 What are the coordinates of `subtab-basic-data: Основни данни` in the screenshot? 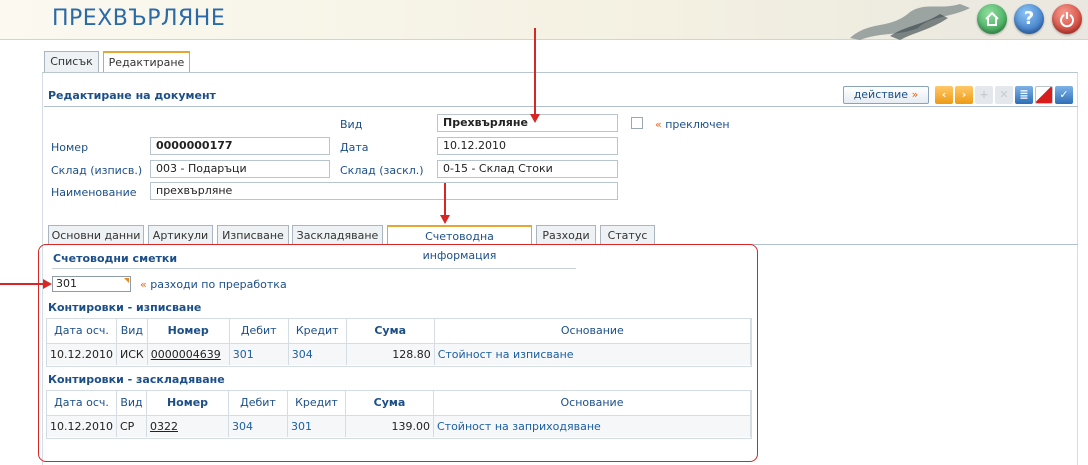 It's located at (96, 235).